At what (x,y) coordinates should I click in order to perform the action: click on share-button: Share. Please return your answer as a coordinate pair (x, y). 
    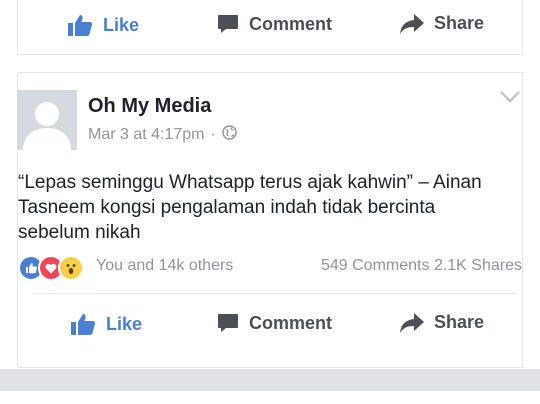
    Looking at the image, I should click on (442, 322).